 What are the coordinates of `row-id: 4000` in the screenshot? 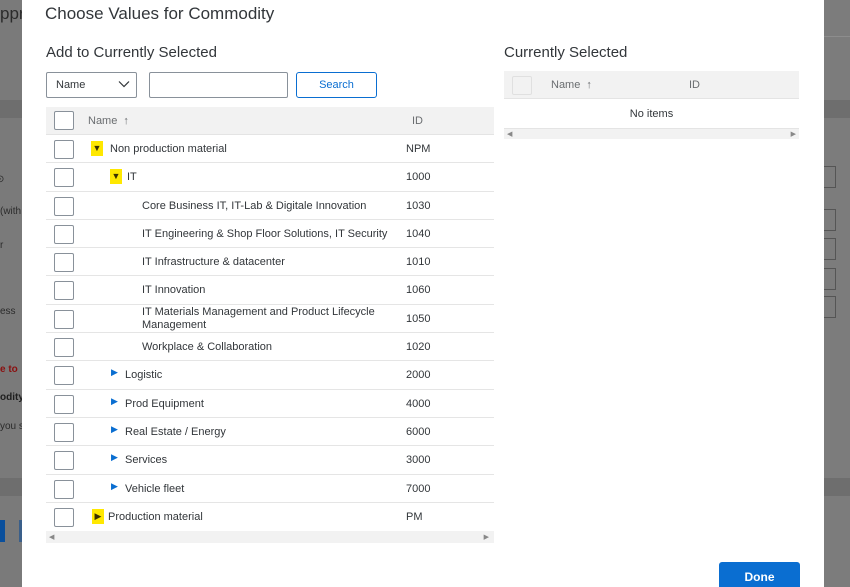 It's located at (418, 403).